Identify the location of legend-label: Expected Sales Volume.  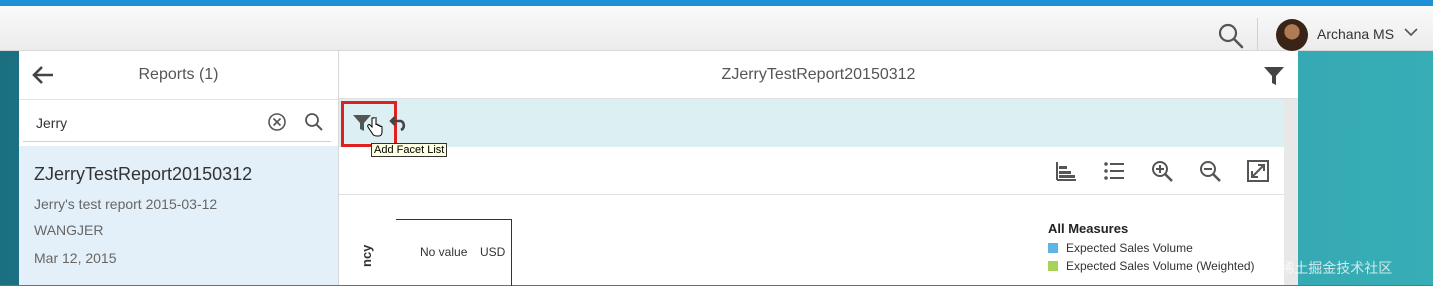
(1129, 248).